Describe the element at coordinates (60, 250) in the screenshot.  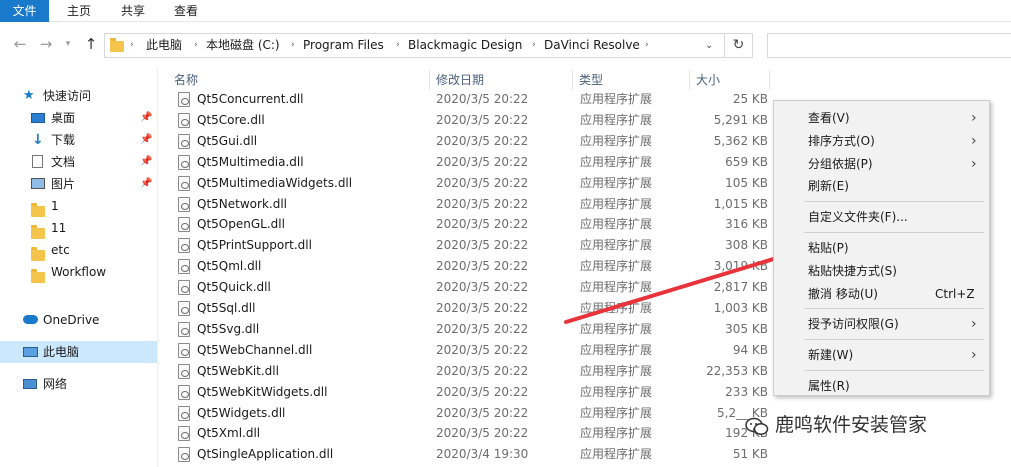
I see `sidebar-item-label: etc` at that location.